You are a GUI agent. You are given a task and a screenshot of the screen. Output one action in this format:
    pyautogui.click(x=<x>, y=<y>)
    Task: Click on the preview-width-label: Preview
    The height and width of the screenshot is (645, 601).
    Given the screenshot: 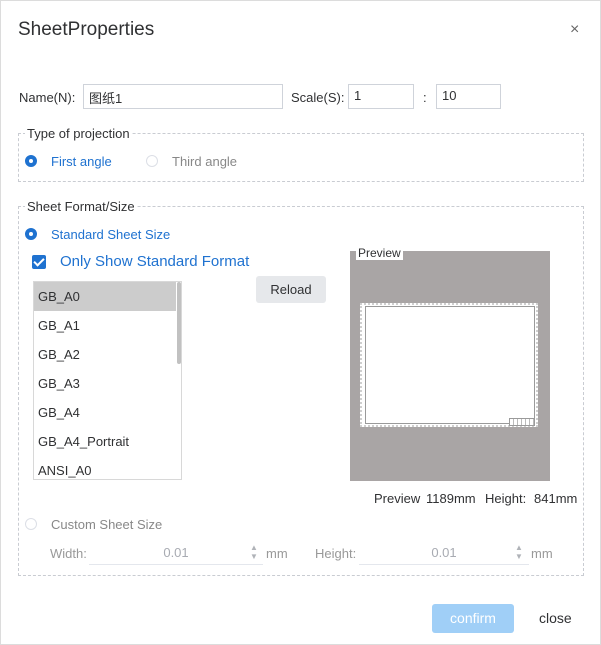 What is the action you would take?
    pyautogui.click(x=397, y=498)
    